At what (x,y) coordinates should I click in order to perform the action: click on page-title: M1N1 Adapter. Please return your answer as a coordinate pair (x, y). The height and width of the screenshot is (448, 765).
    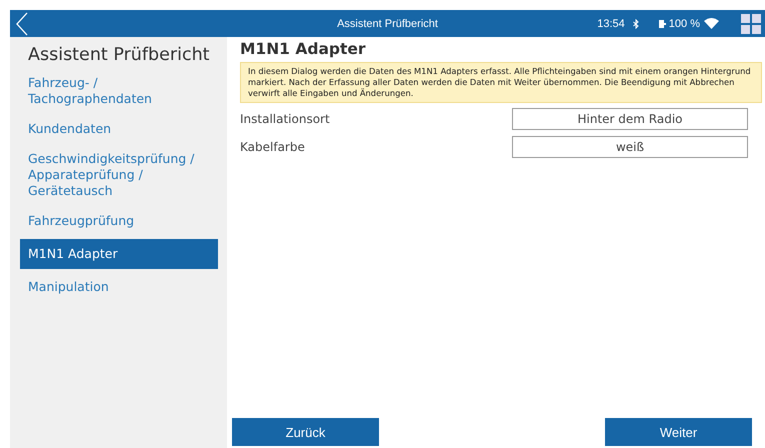
    Looking at the image, I should click on (303, 49).